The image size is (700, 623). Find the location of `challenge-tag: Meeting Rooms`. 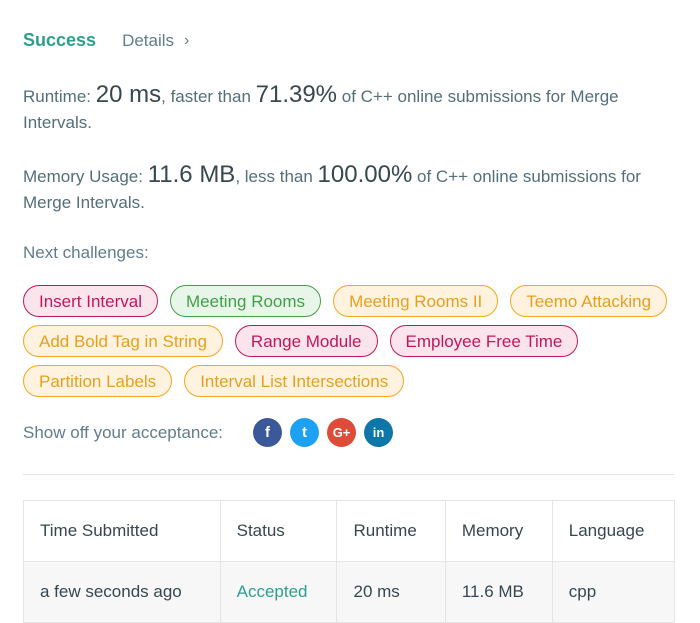

challenge-tag: Meeting Rooms is located at coordinates (246, 301).